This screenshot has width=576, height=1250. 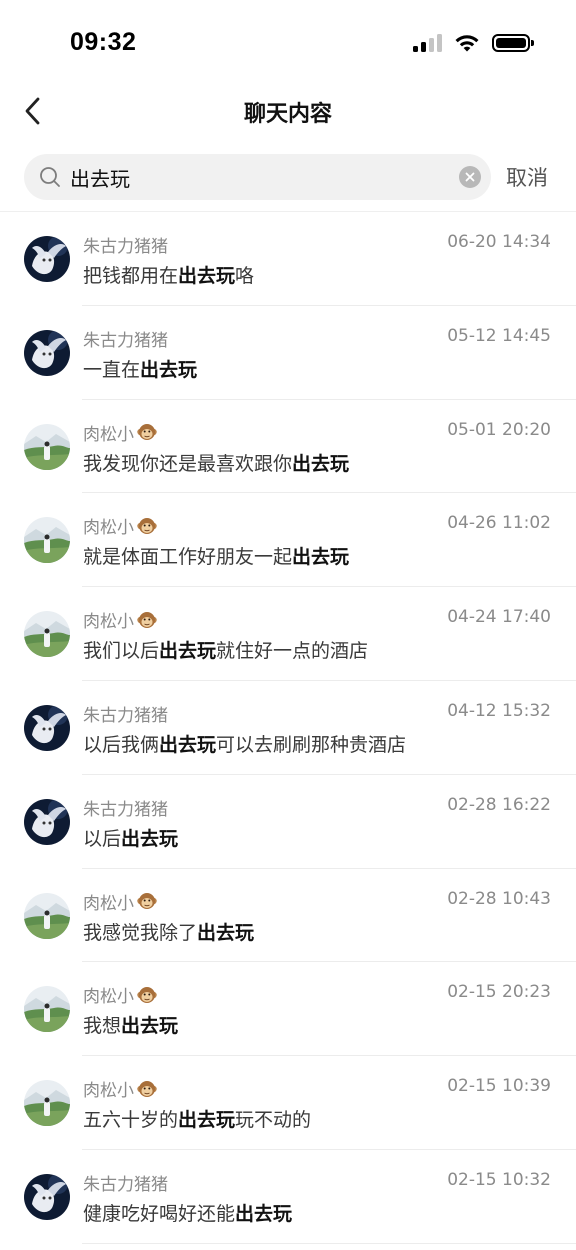 What do you see at coordinates (102, 1026) in the screenshot?
I see `snippet-before: 我想` at bounding box center [102, 1026].